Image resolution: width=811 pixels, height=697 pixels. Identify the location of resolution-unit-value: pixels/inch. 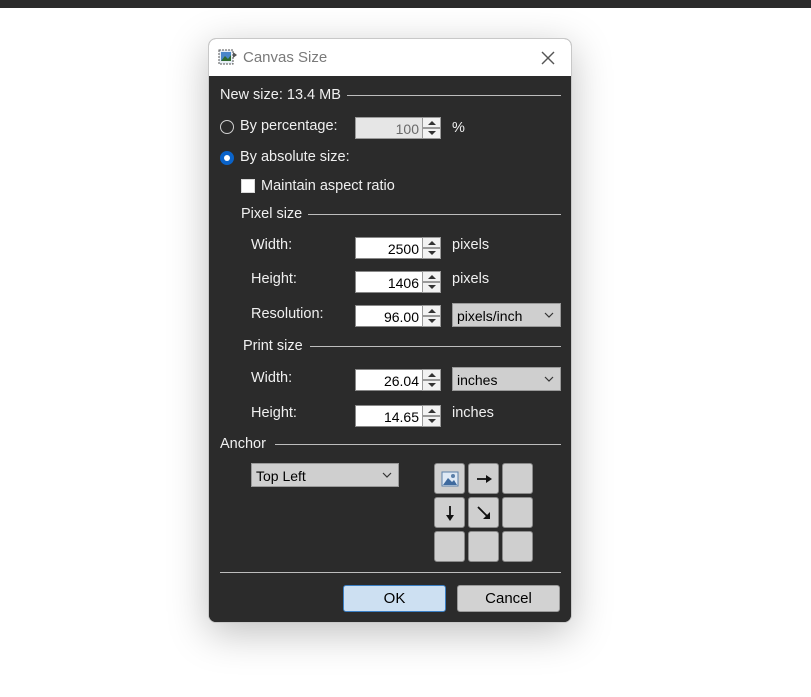
(490, 316).